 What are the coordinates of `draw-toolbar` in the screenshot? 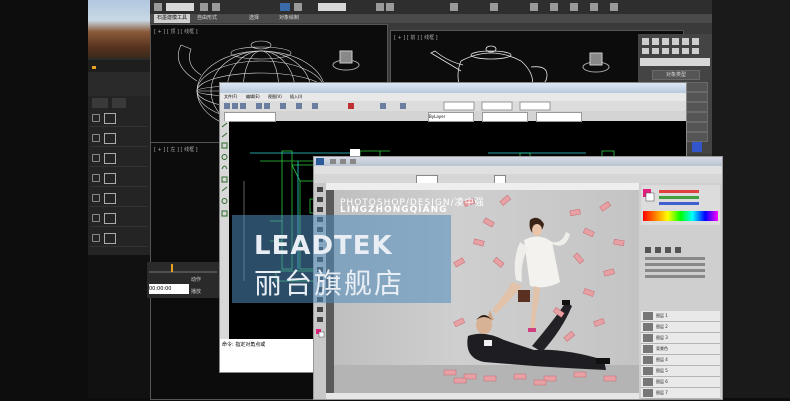 It's located at (224, 246).